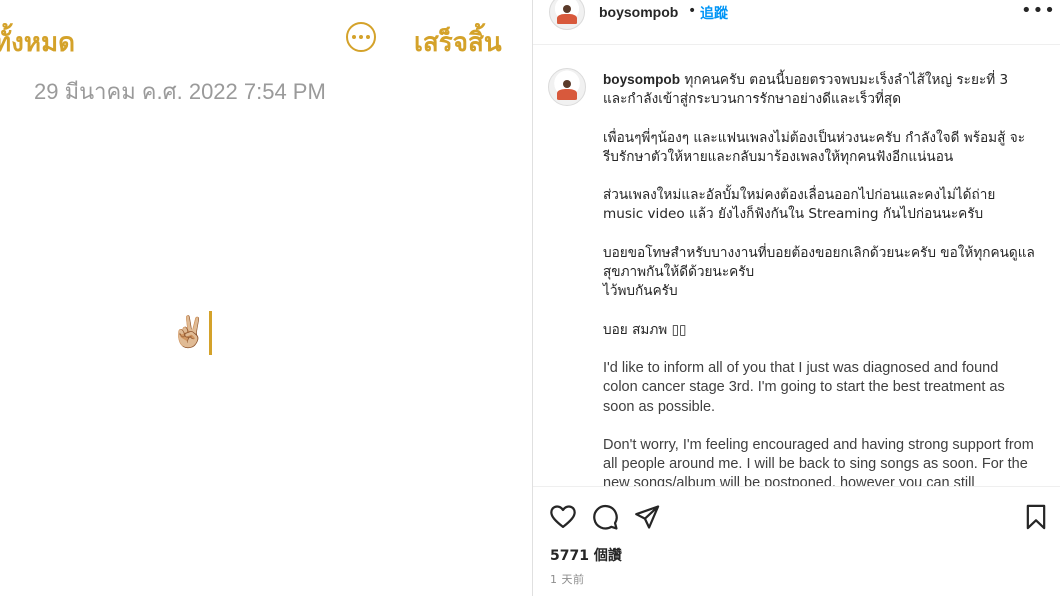 This screenshot has height=597, width=1060. Describe the element at coordinates (586, 555) in the screenshot. I see `likes-count: 5771 個讚` at that location.